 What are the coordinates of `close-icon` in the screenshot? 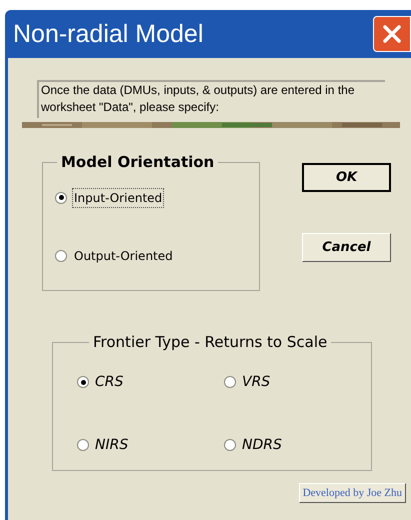 It's located at (392, 34).